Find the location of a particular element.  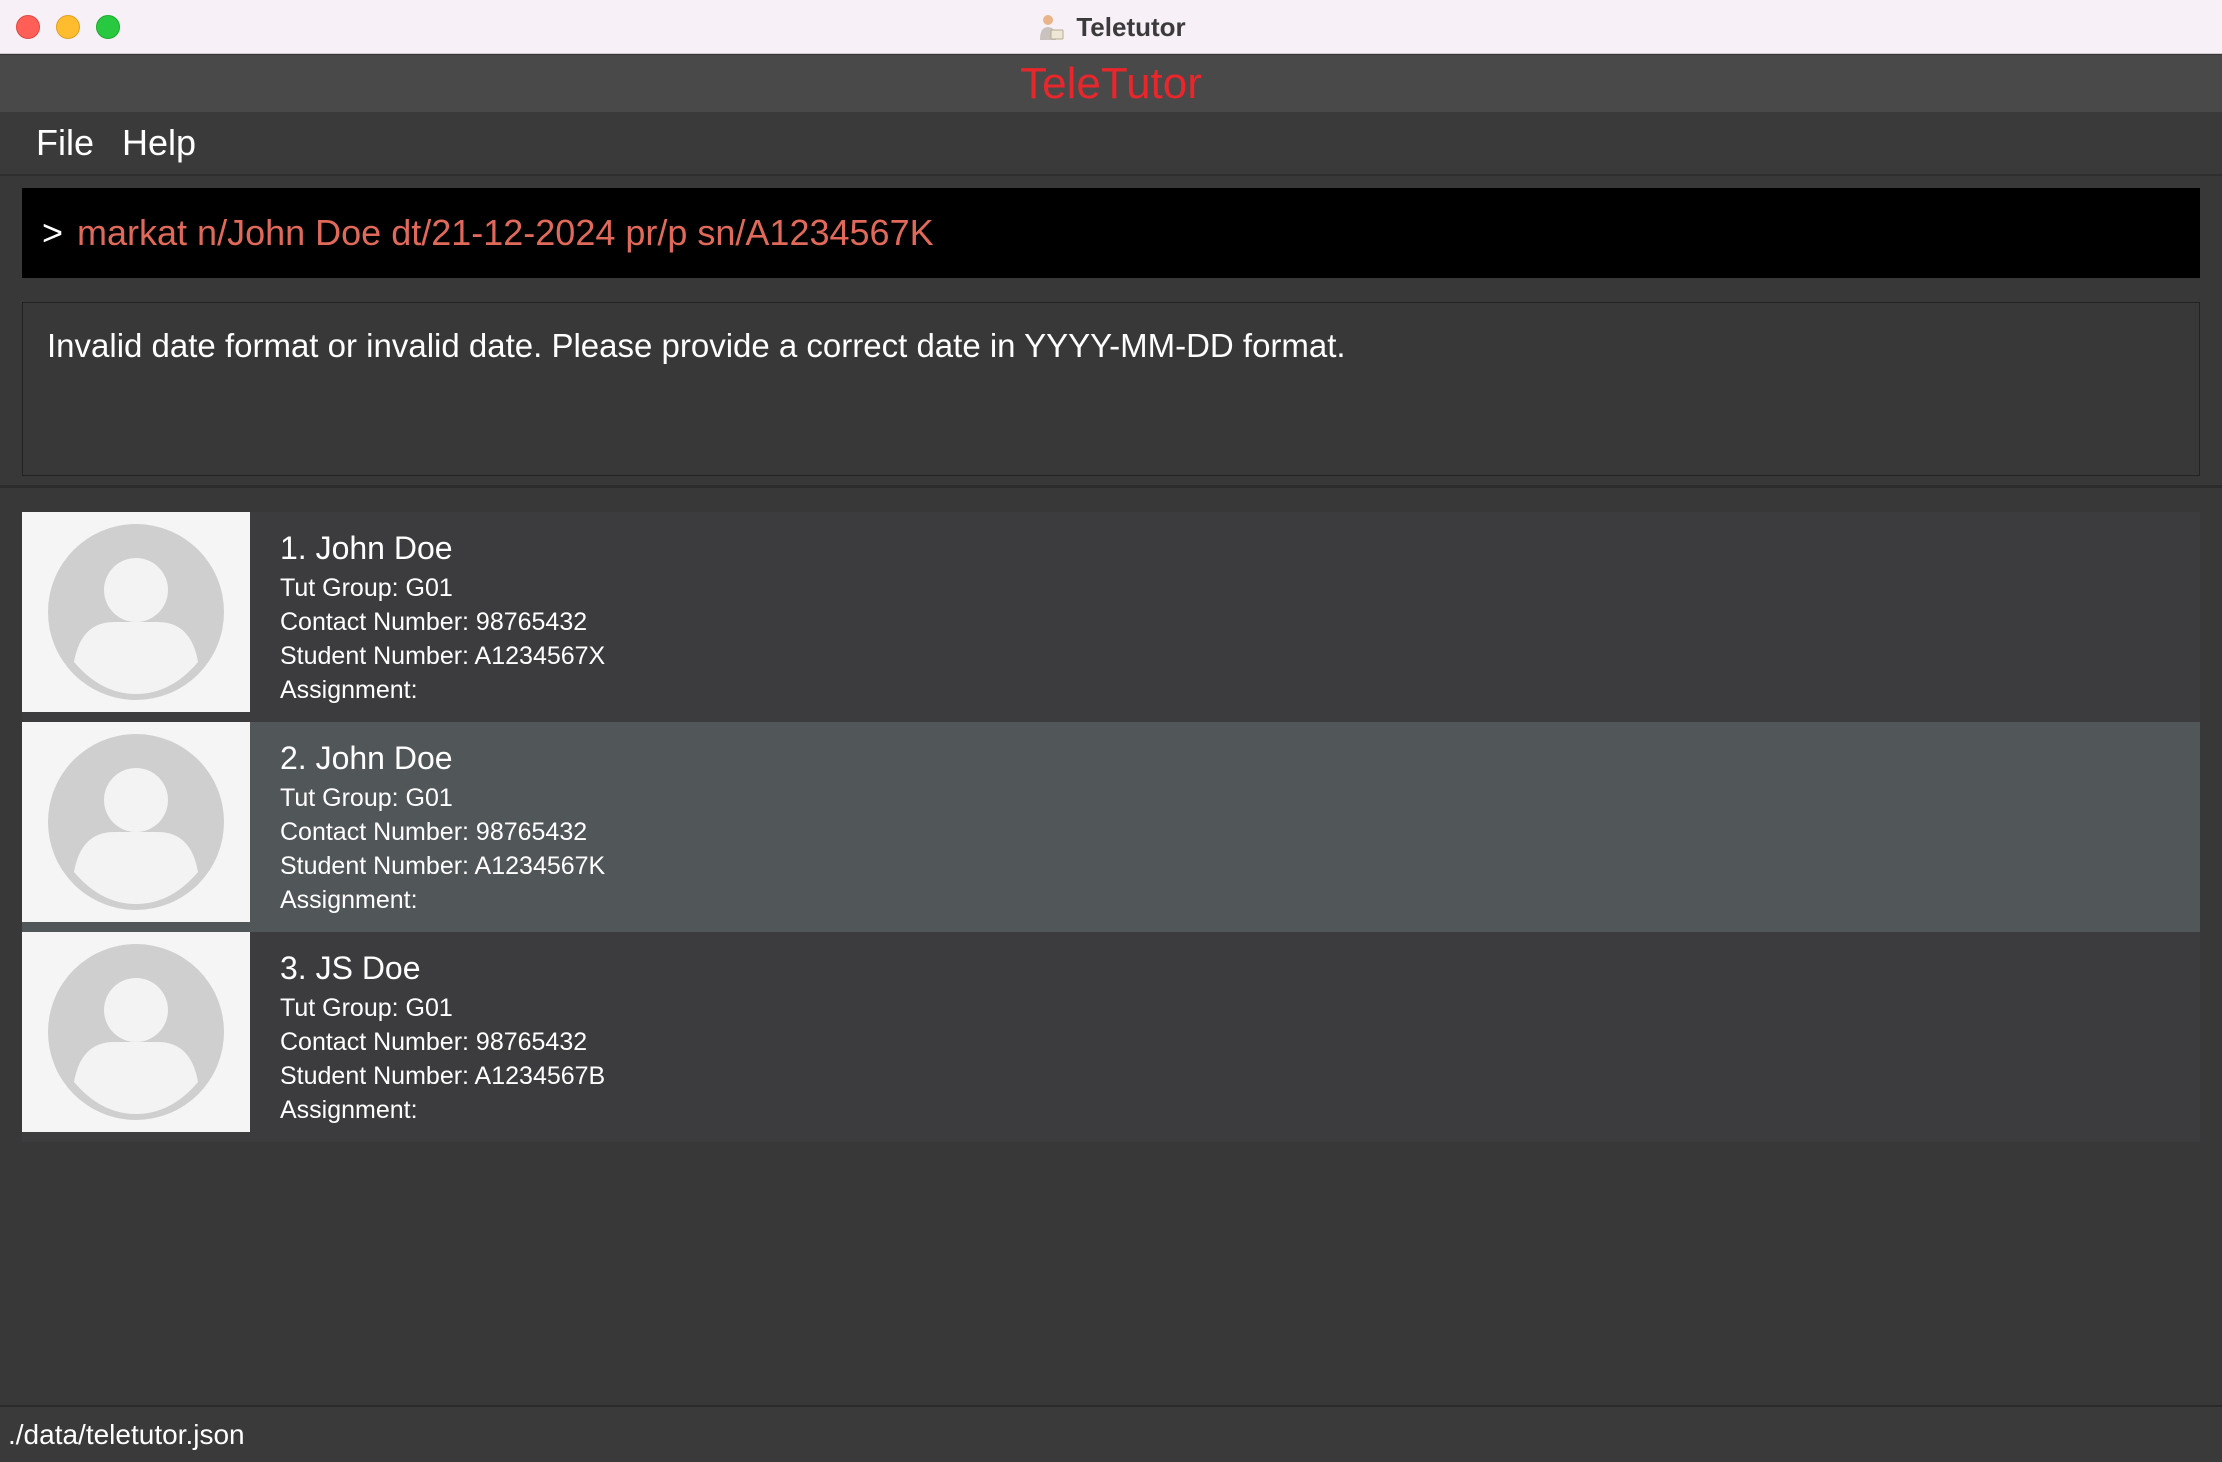

title-bar: Teletutor is located at coordinates (1111, 27).